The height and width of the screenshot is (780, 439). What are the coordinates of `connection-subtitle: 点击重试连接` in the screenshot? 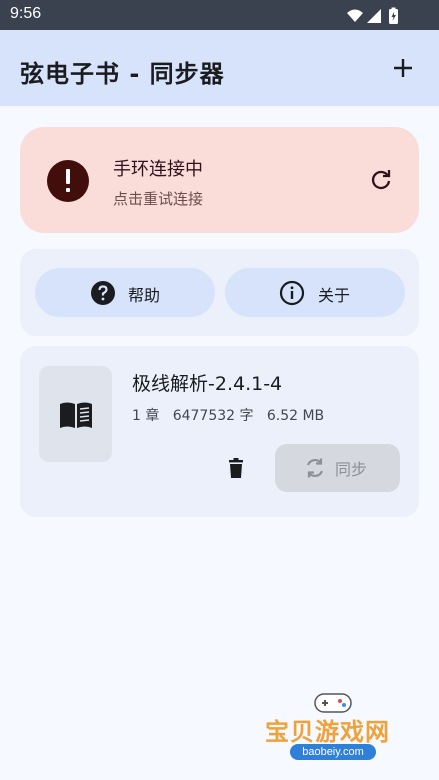 It's located at (158, 199).